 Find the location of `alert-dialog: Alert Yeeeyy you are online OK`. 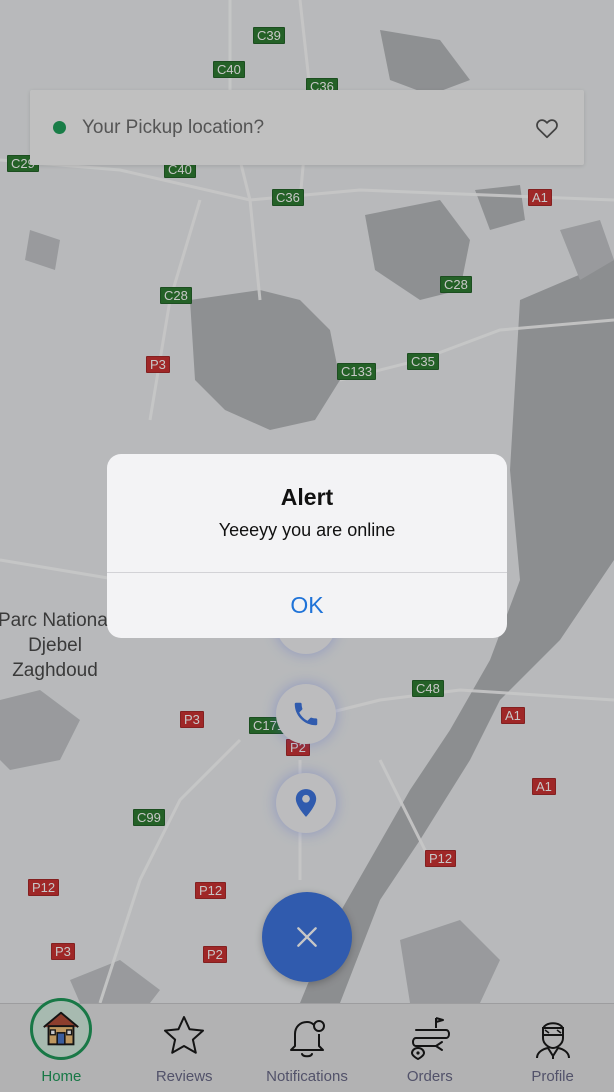

alert-dialog: Alert Yeeeyy you are online OK is located at coordinates (307, 546).